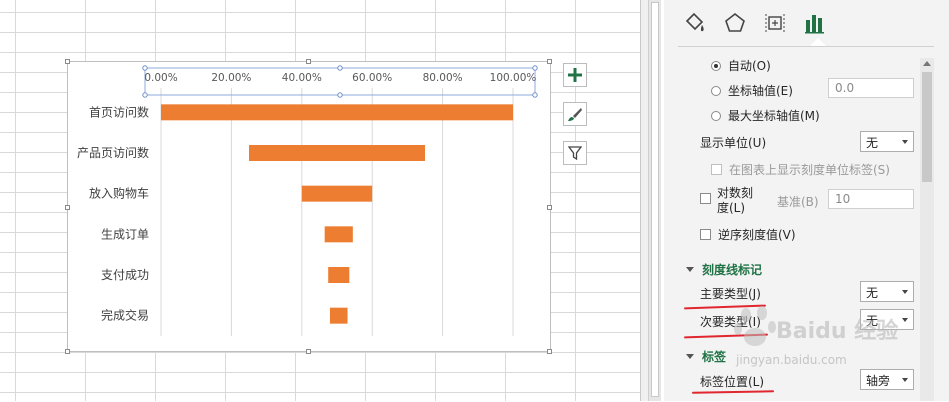 This screenshot has width=949, height=402. I want to click on section-labels-title: 标签, so click(714, 357).